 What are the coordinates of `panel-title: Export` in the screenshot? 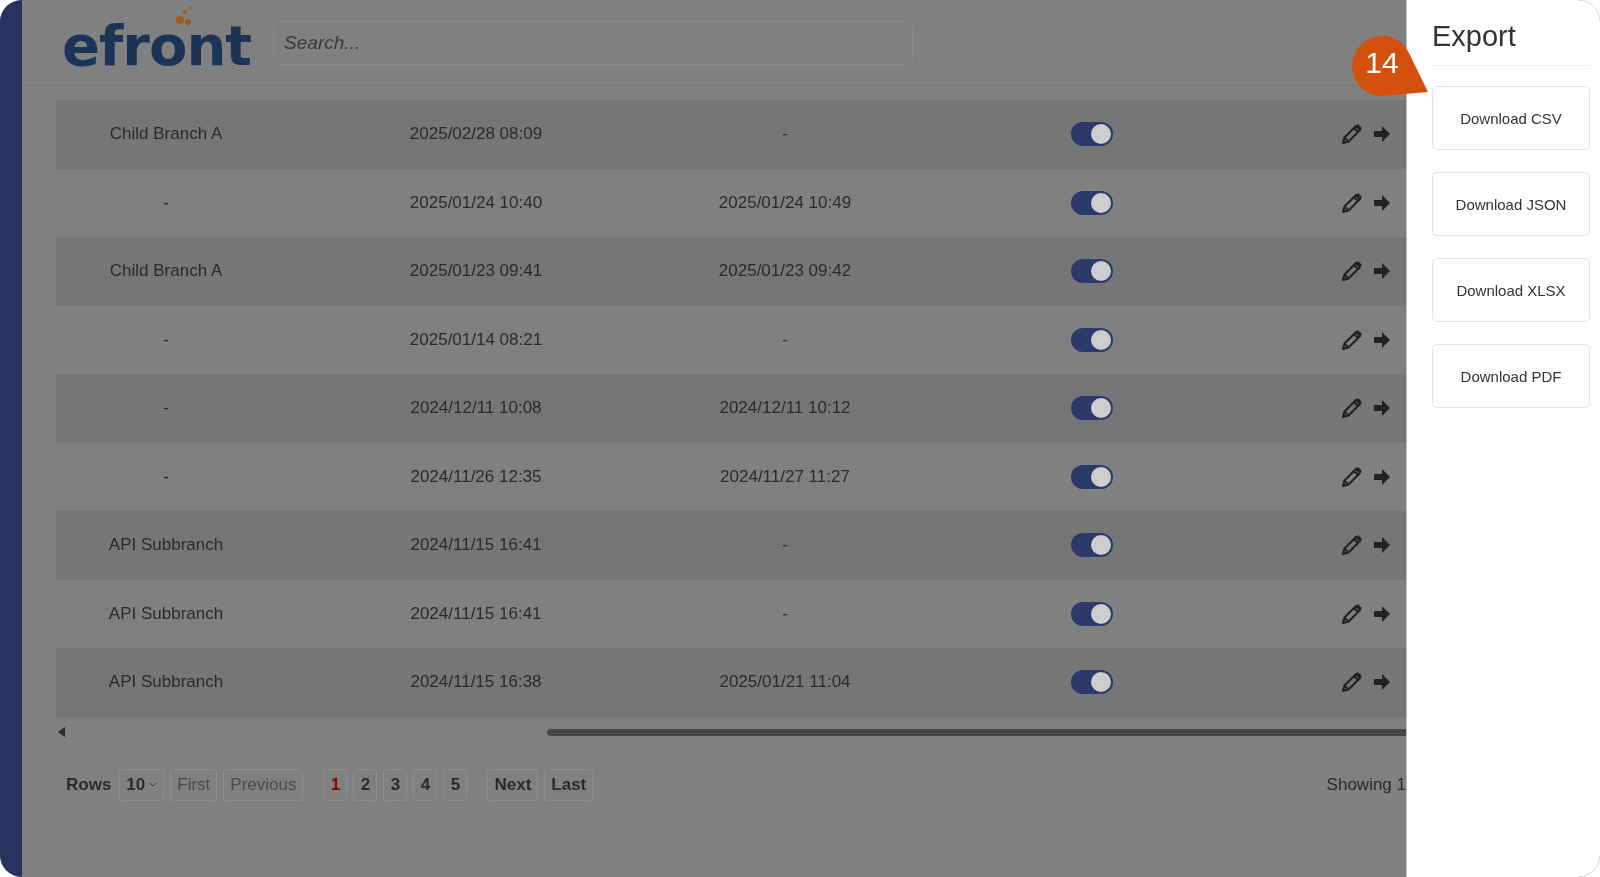 It's located at (1511, 33).